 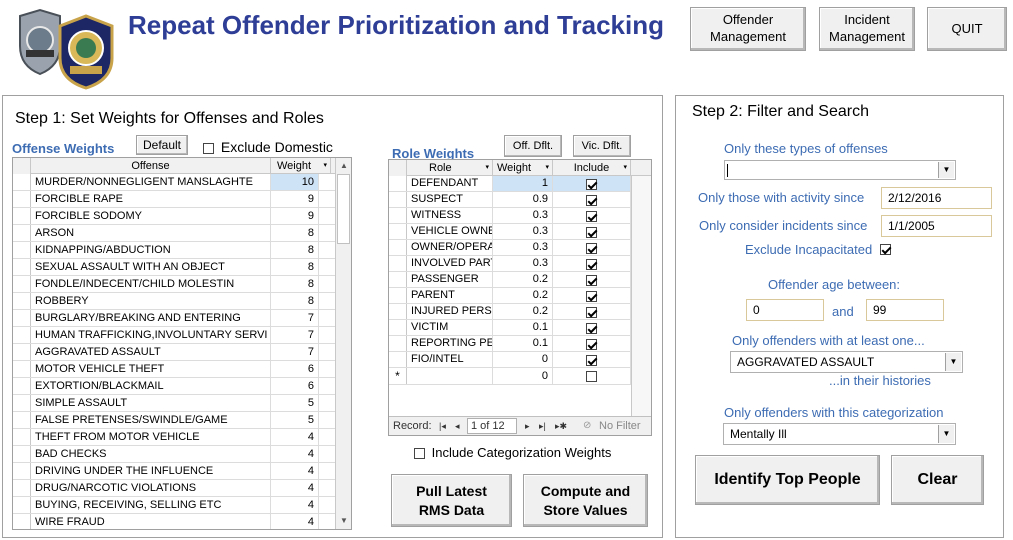 I want to click on offense-row: MURDER/NONNEGLIGENT MANSLAGHTE 10, so click(x=174, y=182).